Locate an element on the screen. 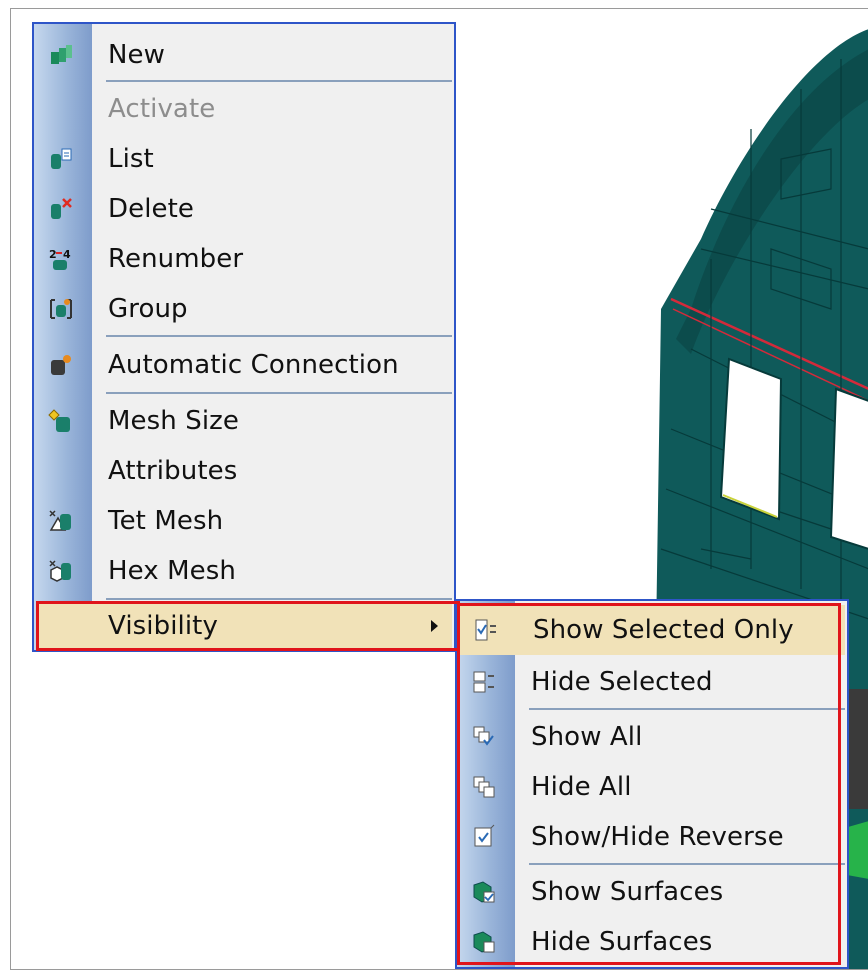  hide-selected-icon is located at coordinates (484, 682).